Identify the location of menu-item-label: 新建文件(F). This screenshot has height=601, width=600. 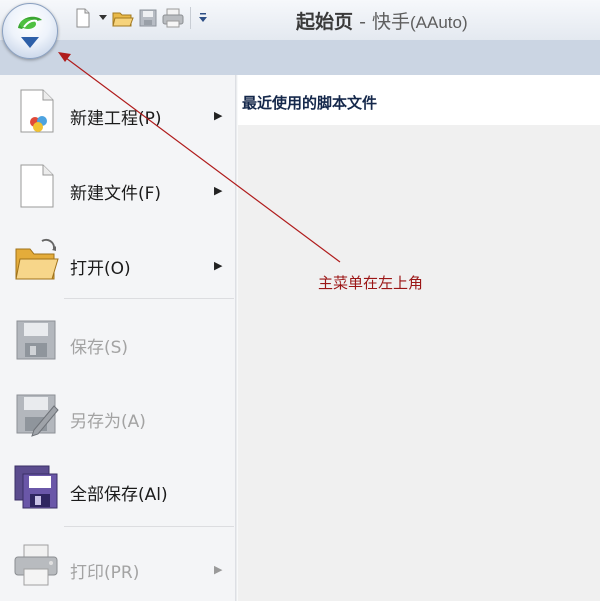
(116, 194).